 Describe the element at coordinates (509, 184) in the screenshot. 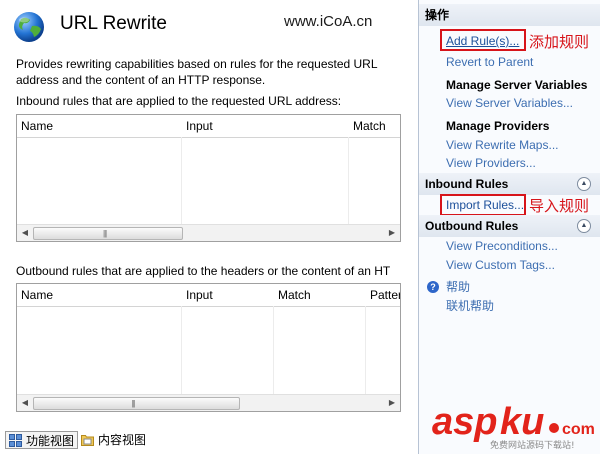

I see `inbound-rules-section: Inbound Rules ▲` at that location.